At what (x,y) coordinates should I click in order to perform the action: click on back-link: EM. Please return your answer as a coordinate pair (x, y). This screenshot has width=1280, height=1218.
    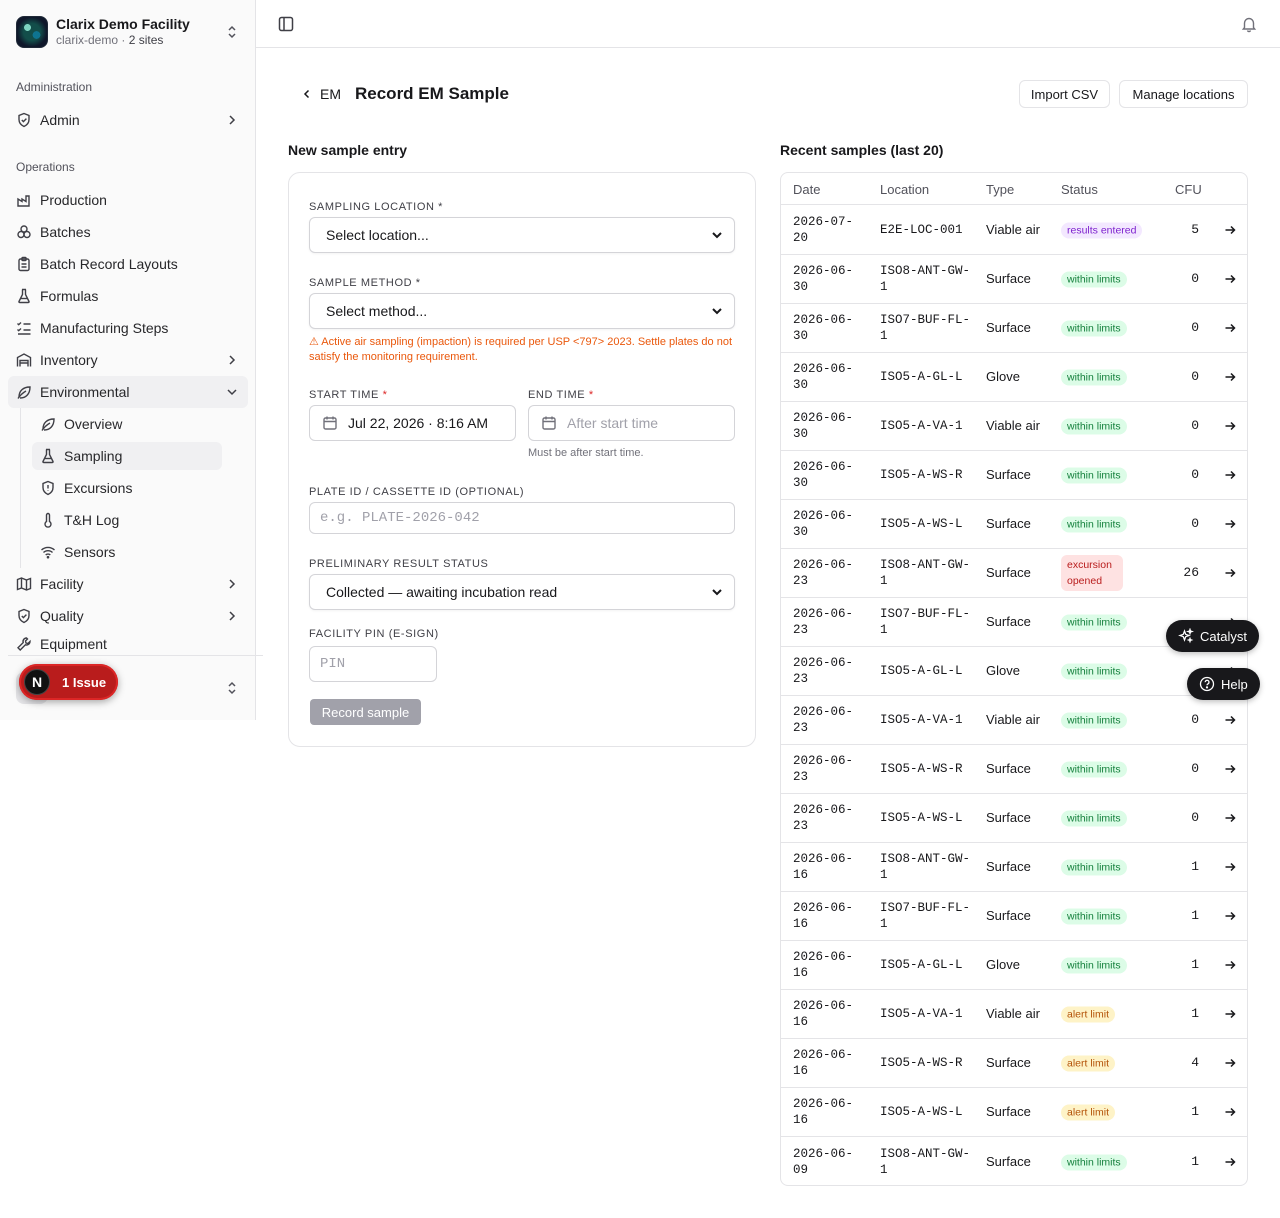
    Looking at the image, I should click on (320, 94).